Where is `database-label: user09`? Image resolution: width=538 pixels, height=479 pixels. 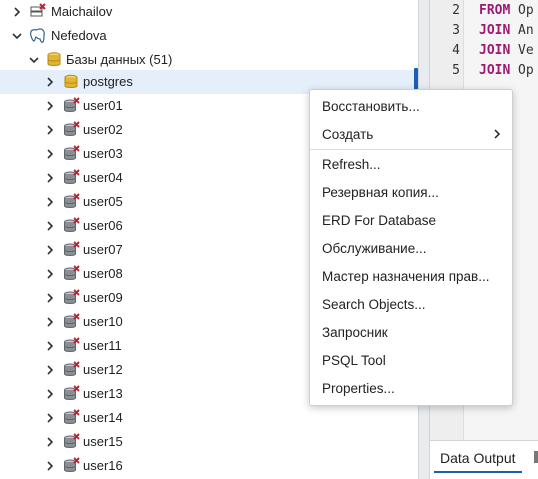
database-label: user09 is located at coordinates (103, 297).